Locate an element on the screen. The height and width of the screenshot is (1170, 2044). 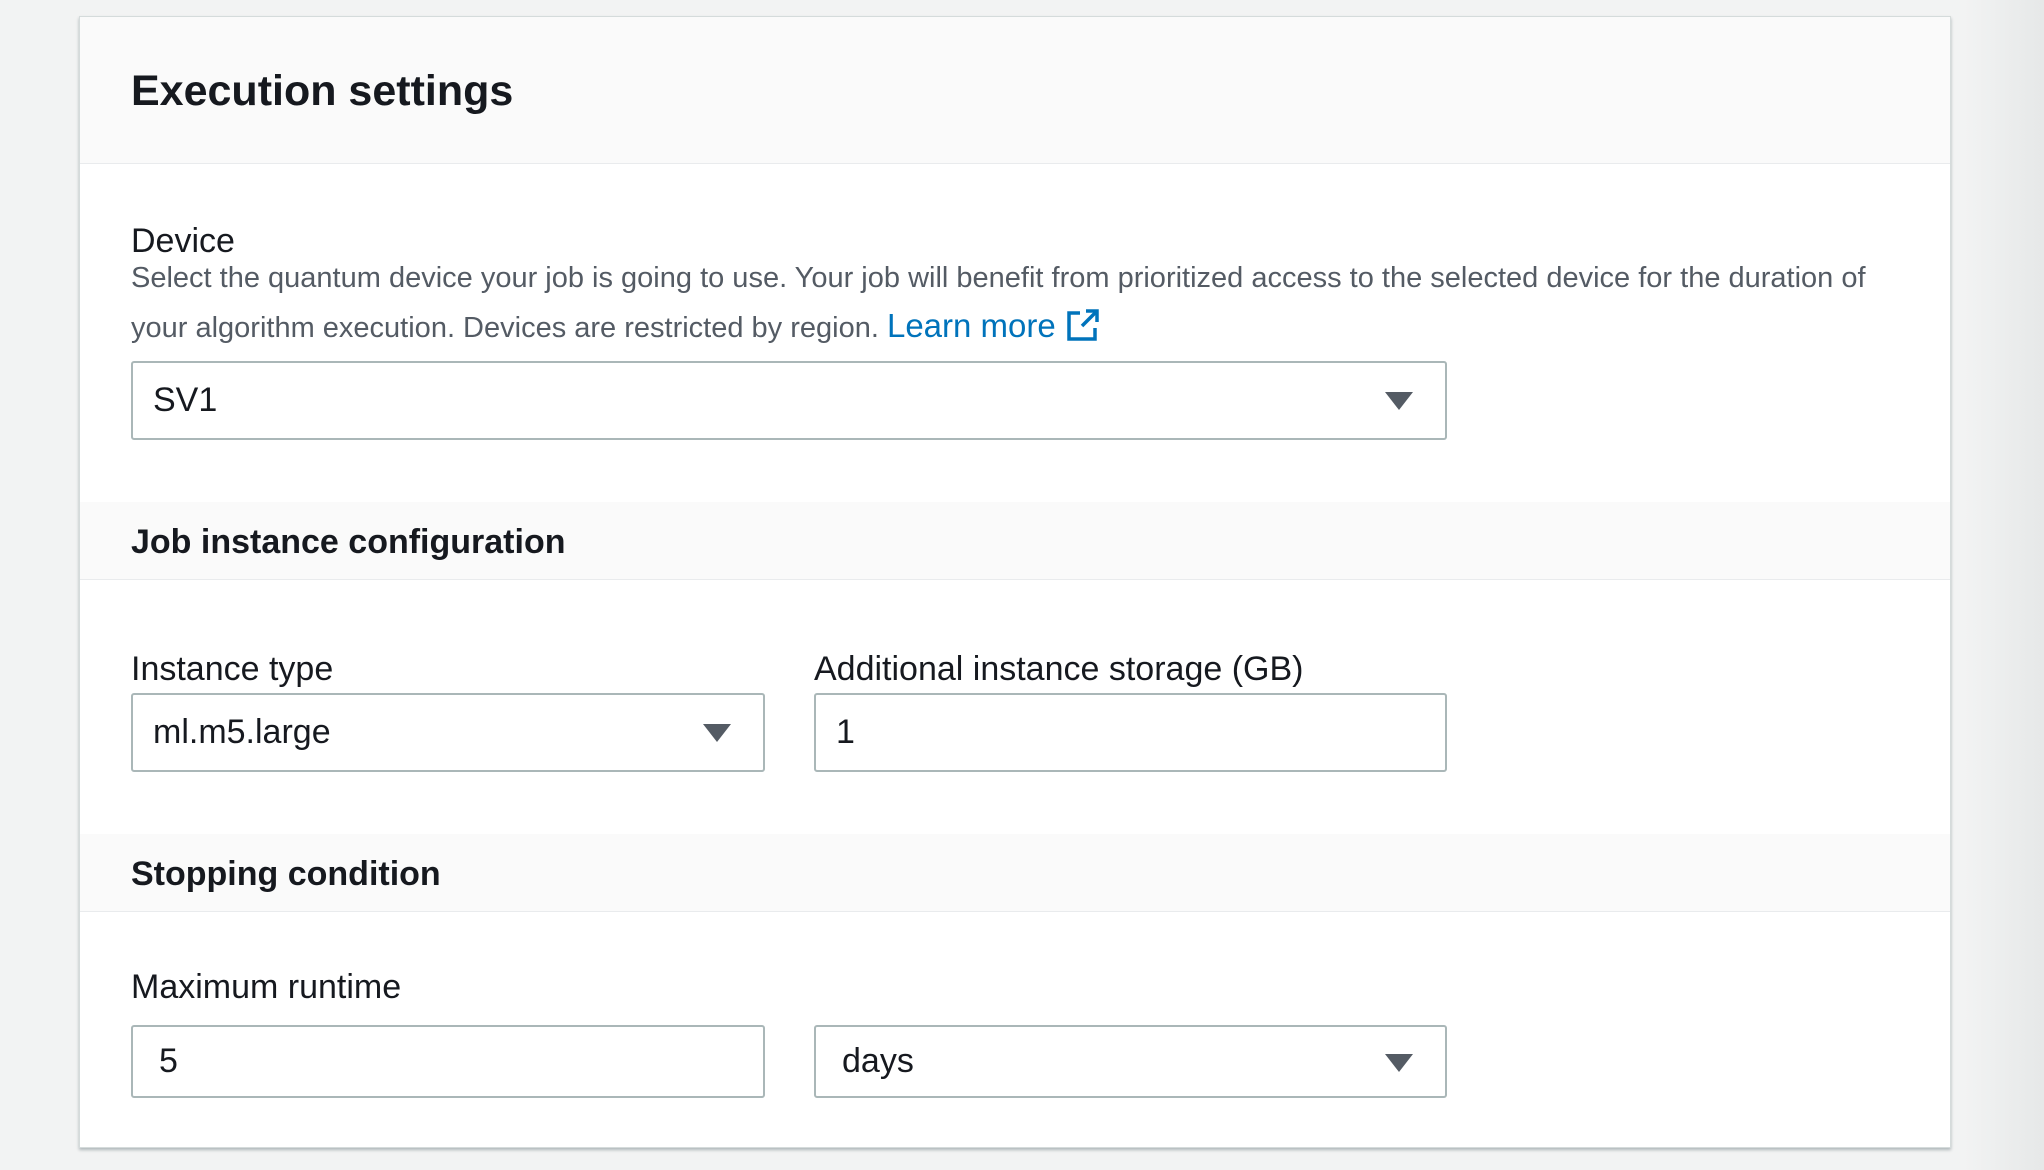
device-select: SV1 is located at coordinates (789, 400).